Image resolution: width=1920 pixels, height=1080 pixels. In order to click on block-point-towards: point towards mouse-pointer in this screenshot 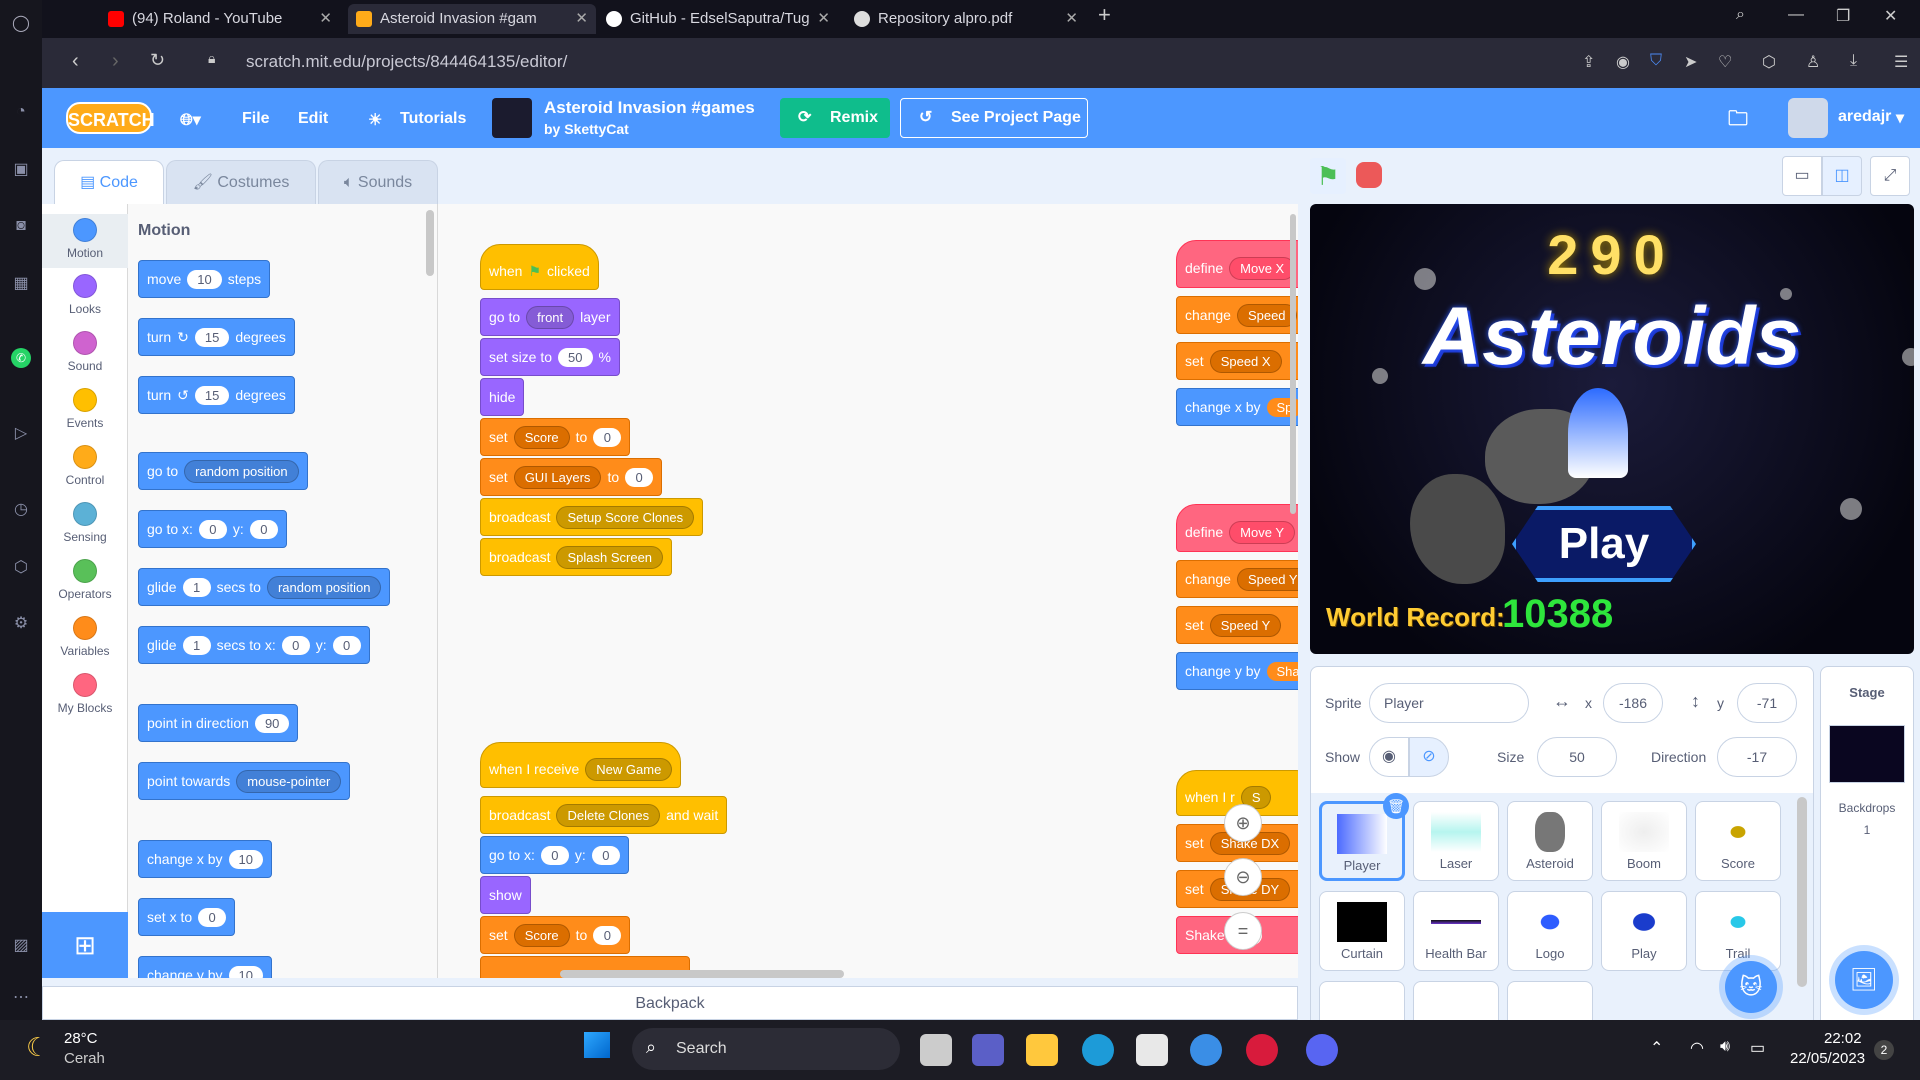, I will do `click(244, 781)`.